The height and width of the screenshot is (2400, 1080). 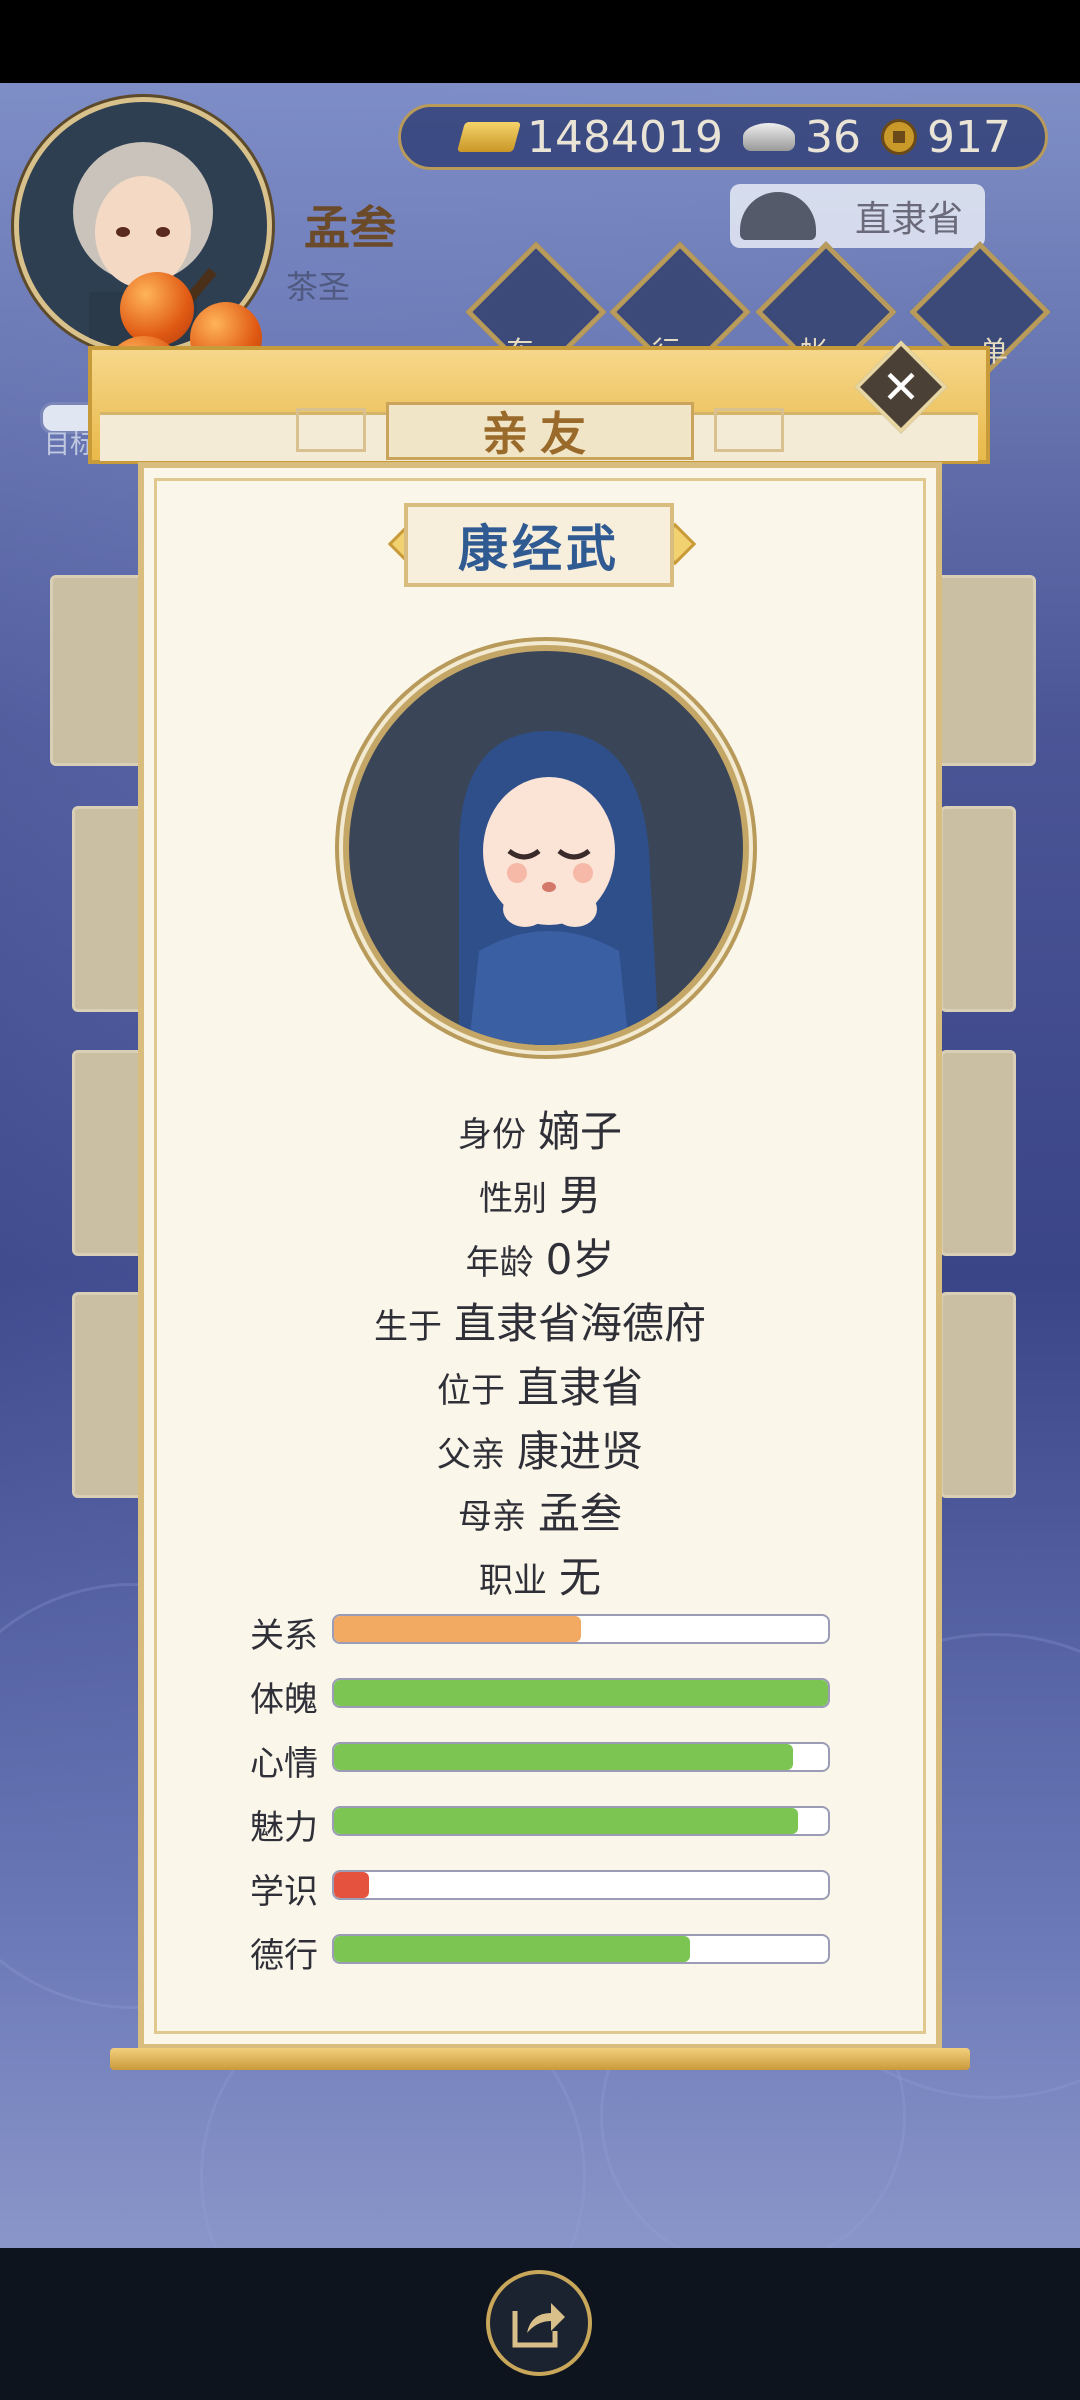 What do you see at coordinates (579, 1577) in the screenshot?
I see `info-value: 无` at bounding box center [579, 1577].